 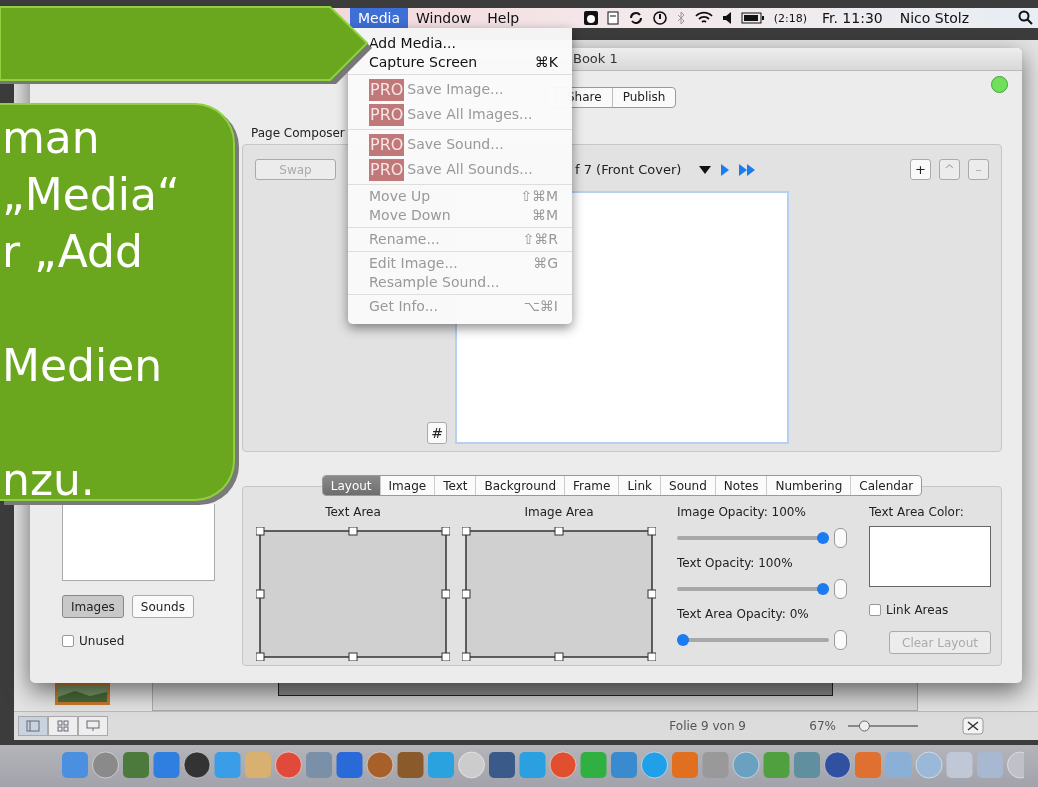 I want to click on list-view-icon, so click(x=33, y=726).